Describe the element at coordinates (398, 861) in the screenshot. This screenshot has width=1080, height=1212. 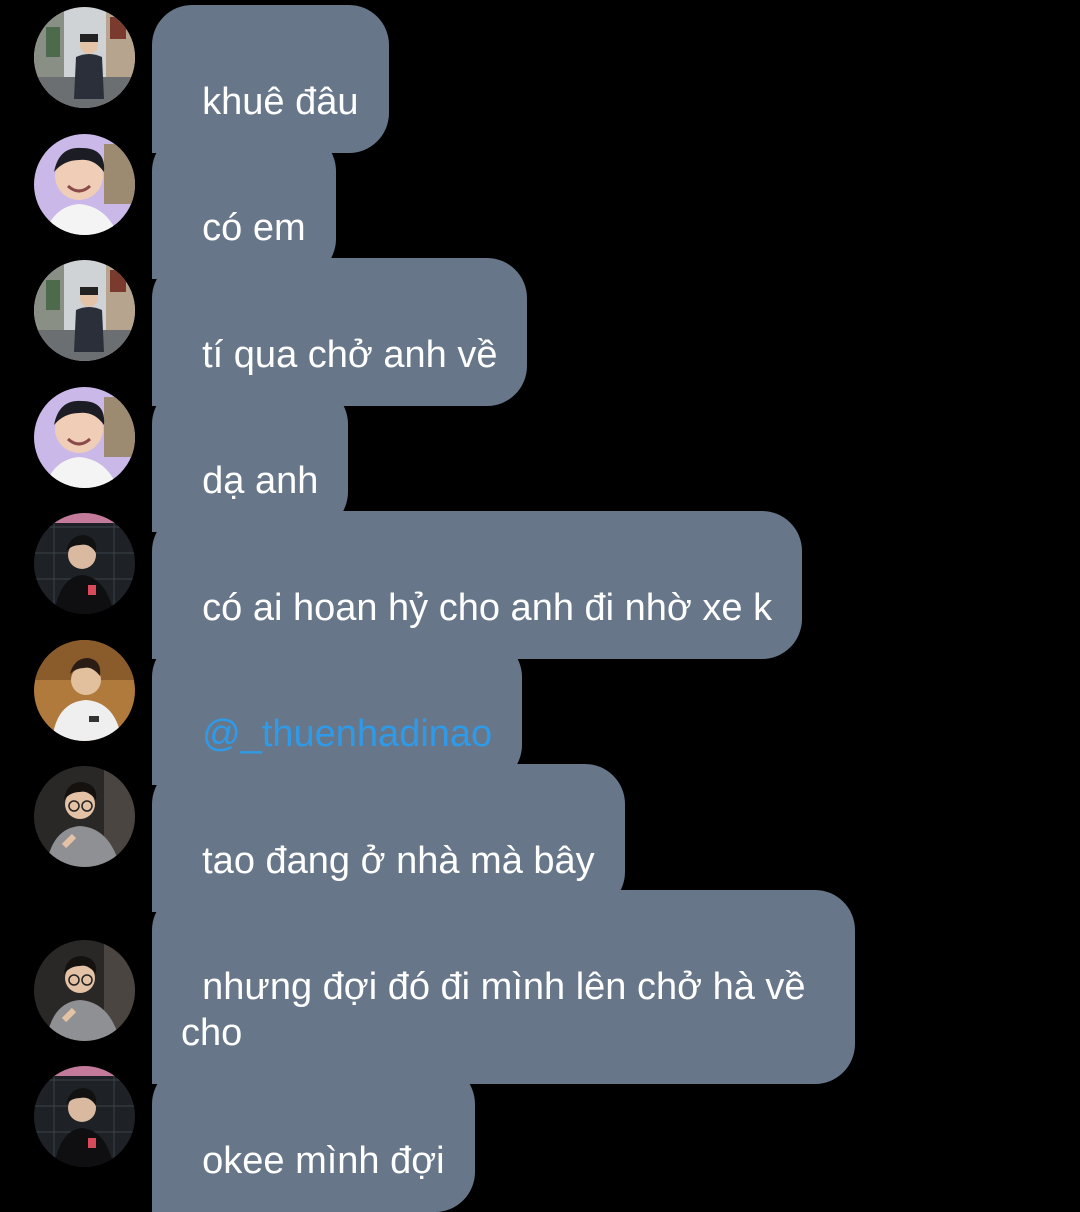
I see `message-text: tao đang ở nhà mà bây` at that location.